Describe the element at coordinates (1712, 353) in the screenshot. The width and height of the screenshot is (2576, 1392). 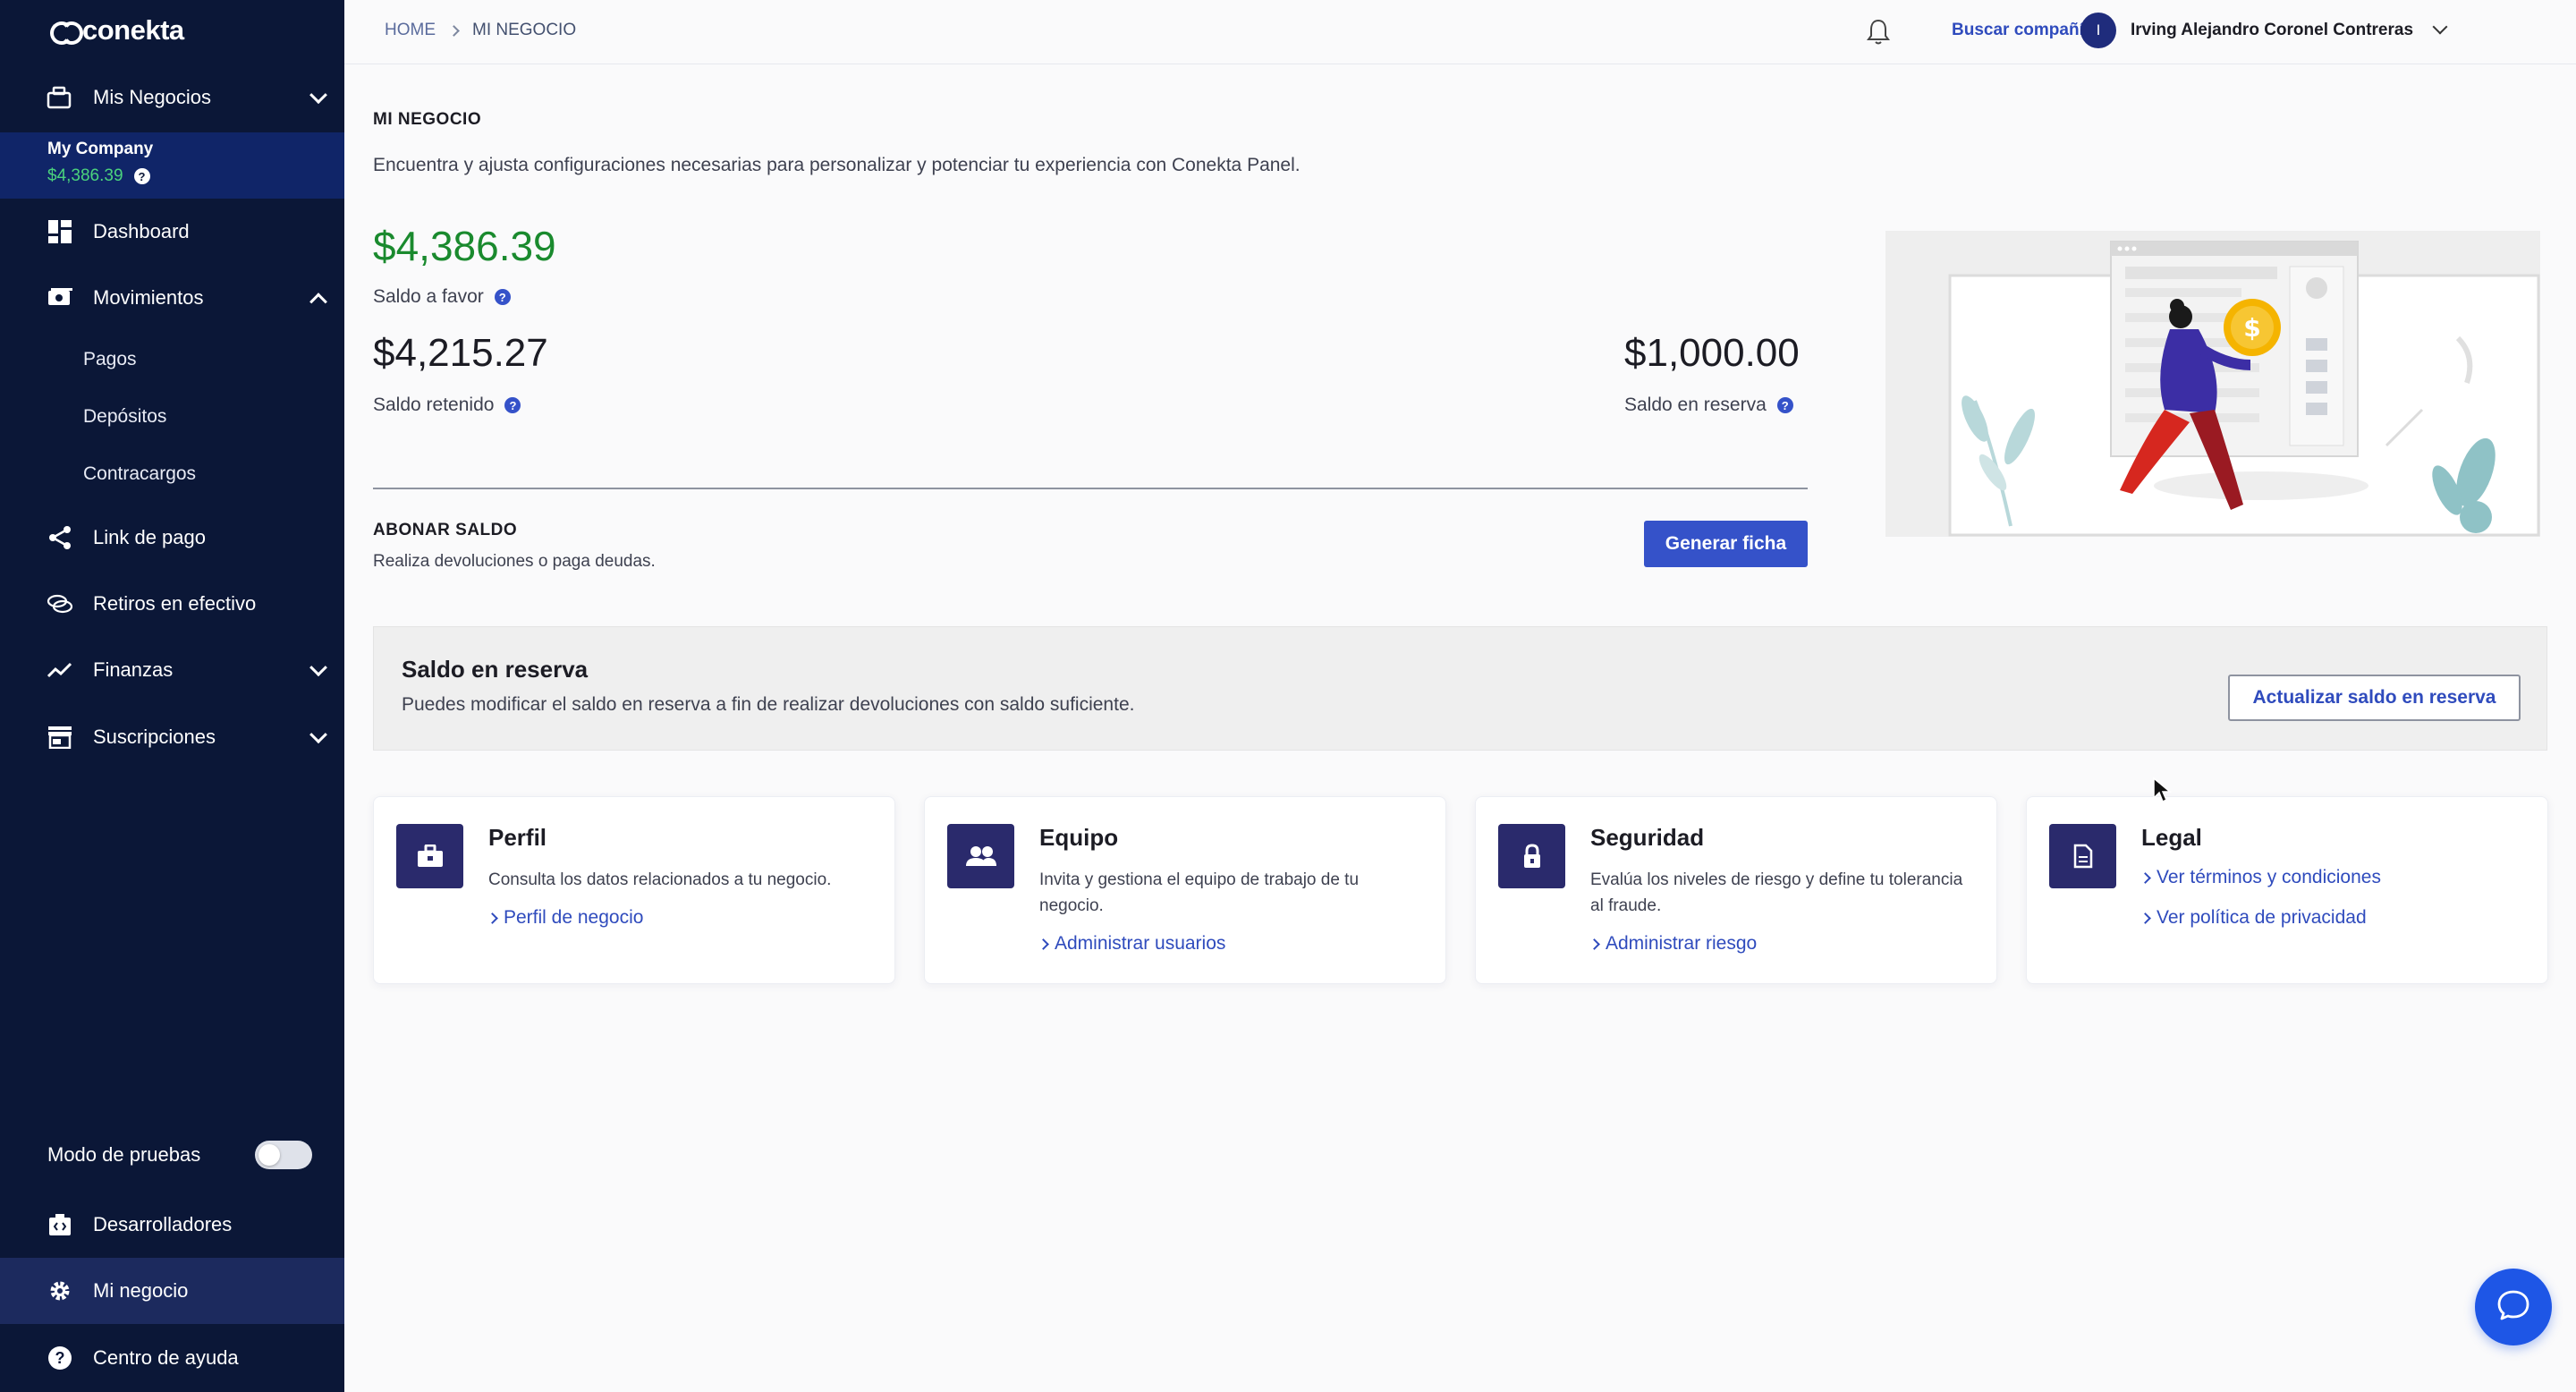
I see `balance-reserva-amount: $1,000.00` at that location.